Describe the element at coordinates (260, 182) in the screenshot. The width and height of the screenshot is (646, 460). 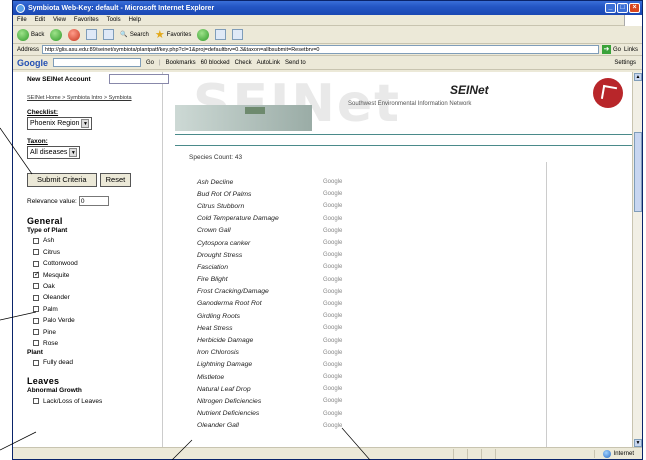
I see `species-link: Ash Decline` at that location.